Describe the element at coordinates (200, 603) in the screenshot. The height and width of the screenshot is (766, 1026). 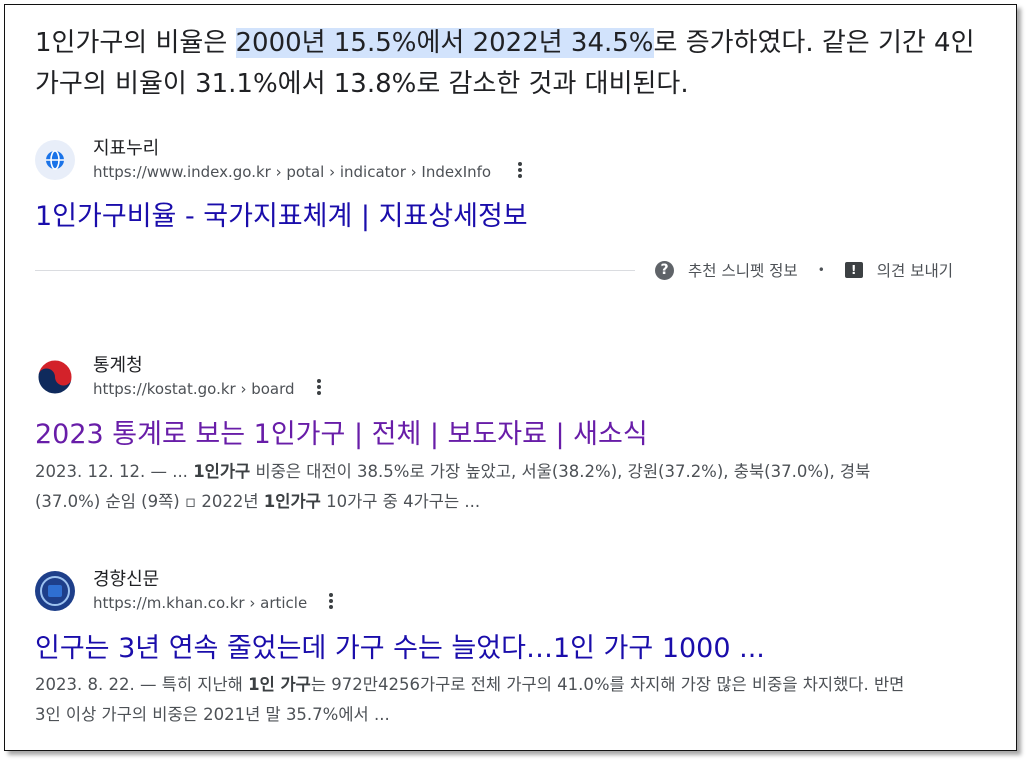
I see `site-url: https://m.khan.co.kr › article` at that location.